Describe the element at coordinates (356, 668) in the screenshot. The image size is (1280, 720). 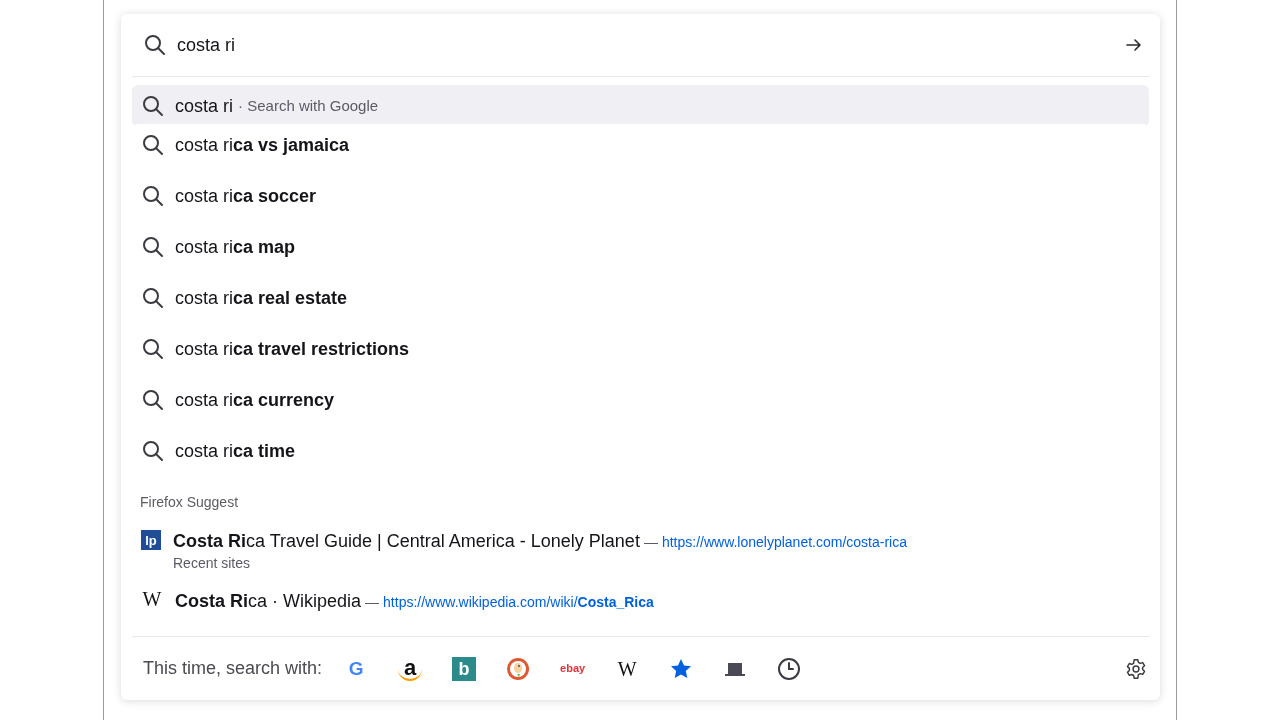
I see `google-logo-icon: G` at that location.